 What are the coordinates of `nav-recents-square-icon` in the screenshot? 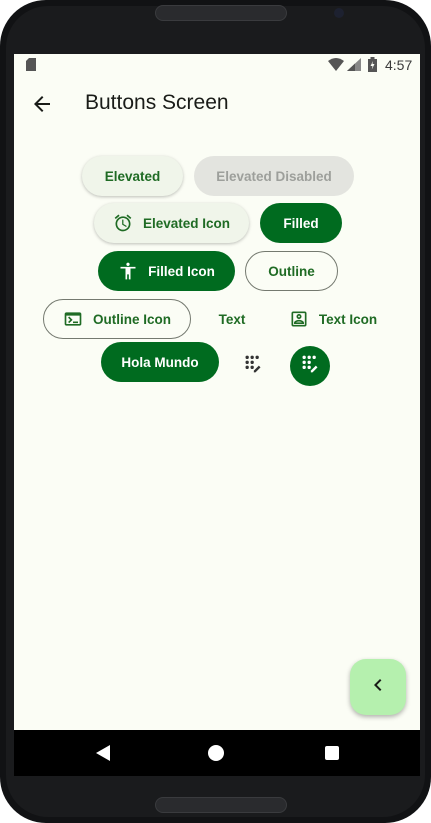 It's located at (332, 753).